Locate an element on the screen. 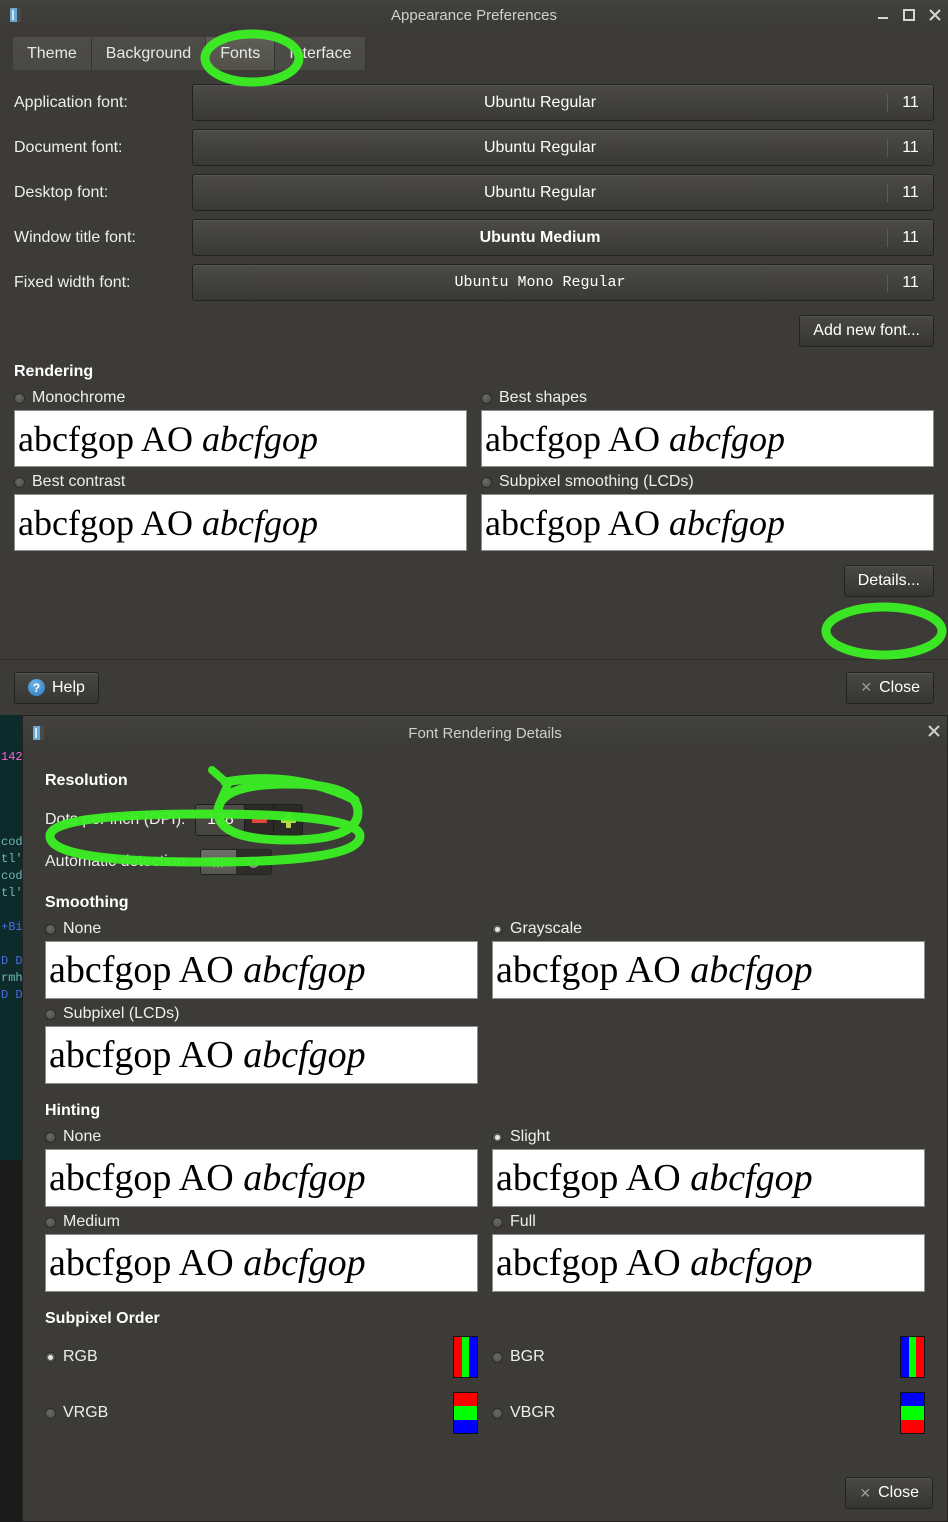 The image size is (948, 1522). hinting-option-medium: Medium abcfgop AO abcfgop is located at coordinates (261, 1252).